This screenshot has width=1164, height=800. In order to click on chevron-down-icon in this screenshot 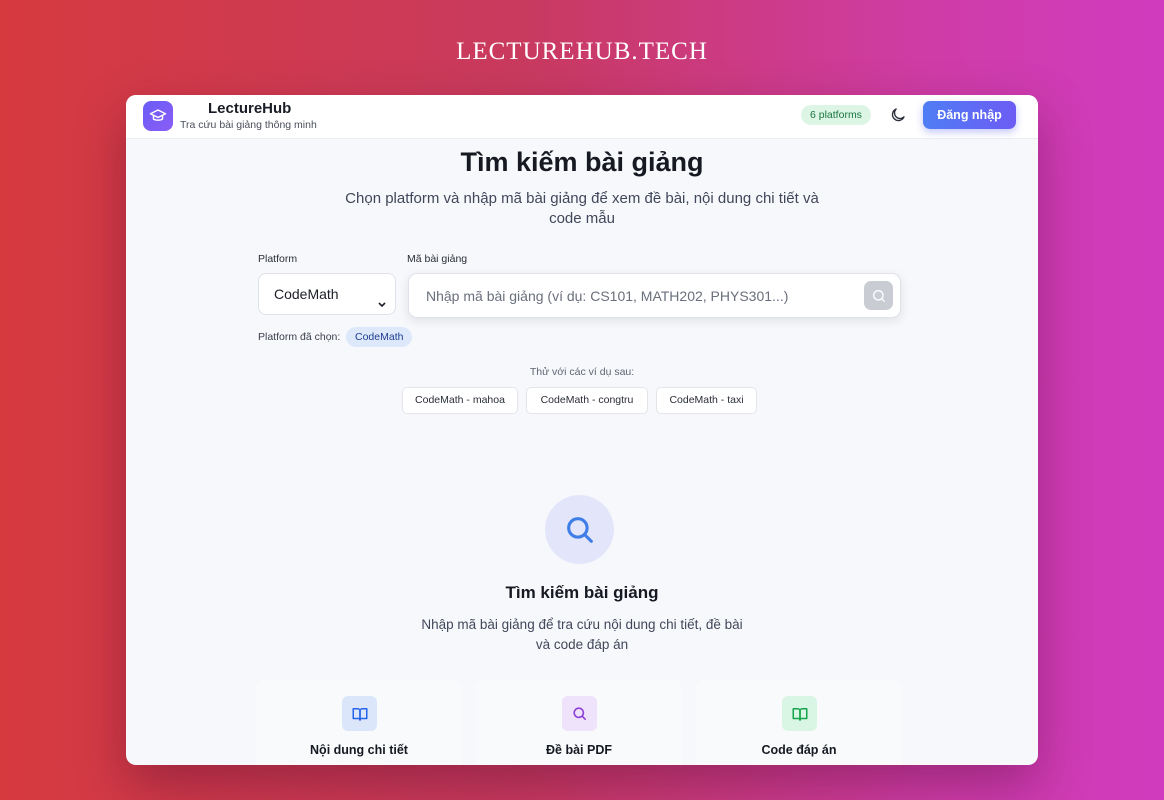, I will do `click(382, 297)`.